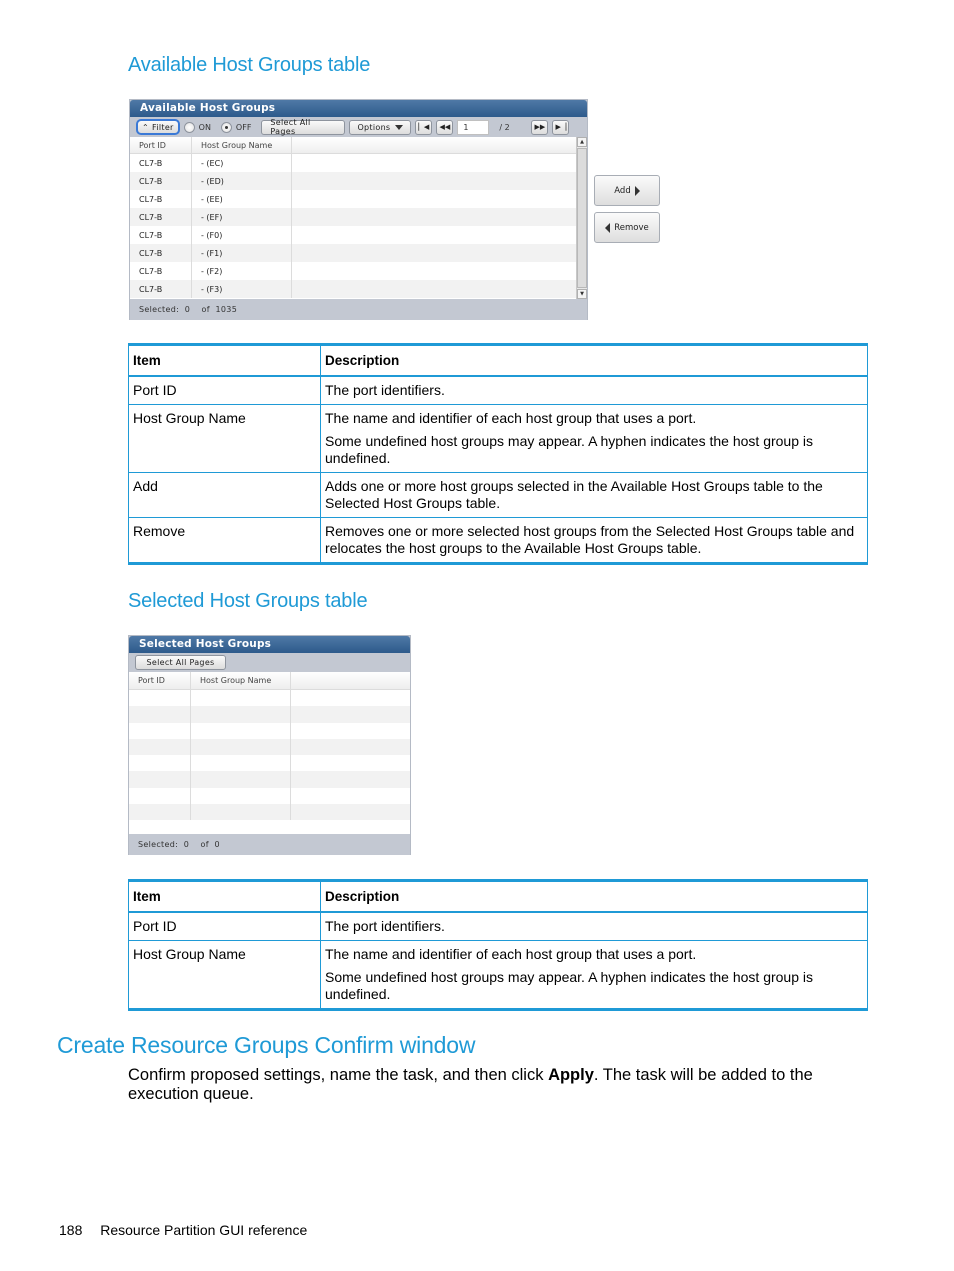 This screenshot has height=1271, width=954. I want to click on selected-host-groups-heading: Selected Host Groups table, so click(248, 601).